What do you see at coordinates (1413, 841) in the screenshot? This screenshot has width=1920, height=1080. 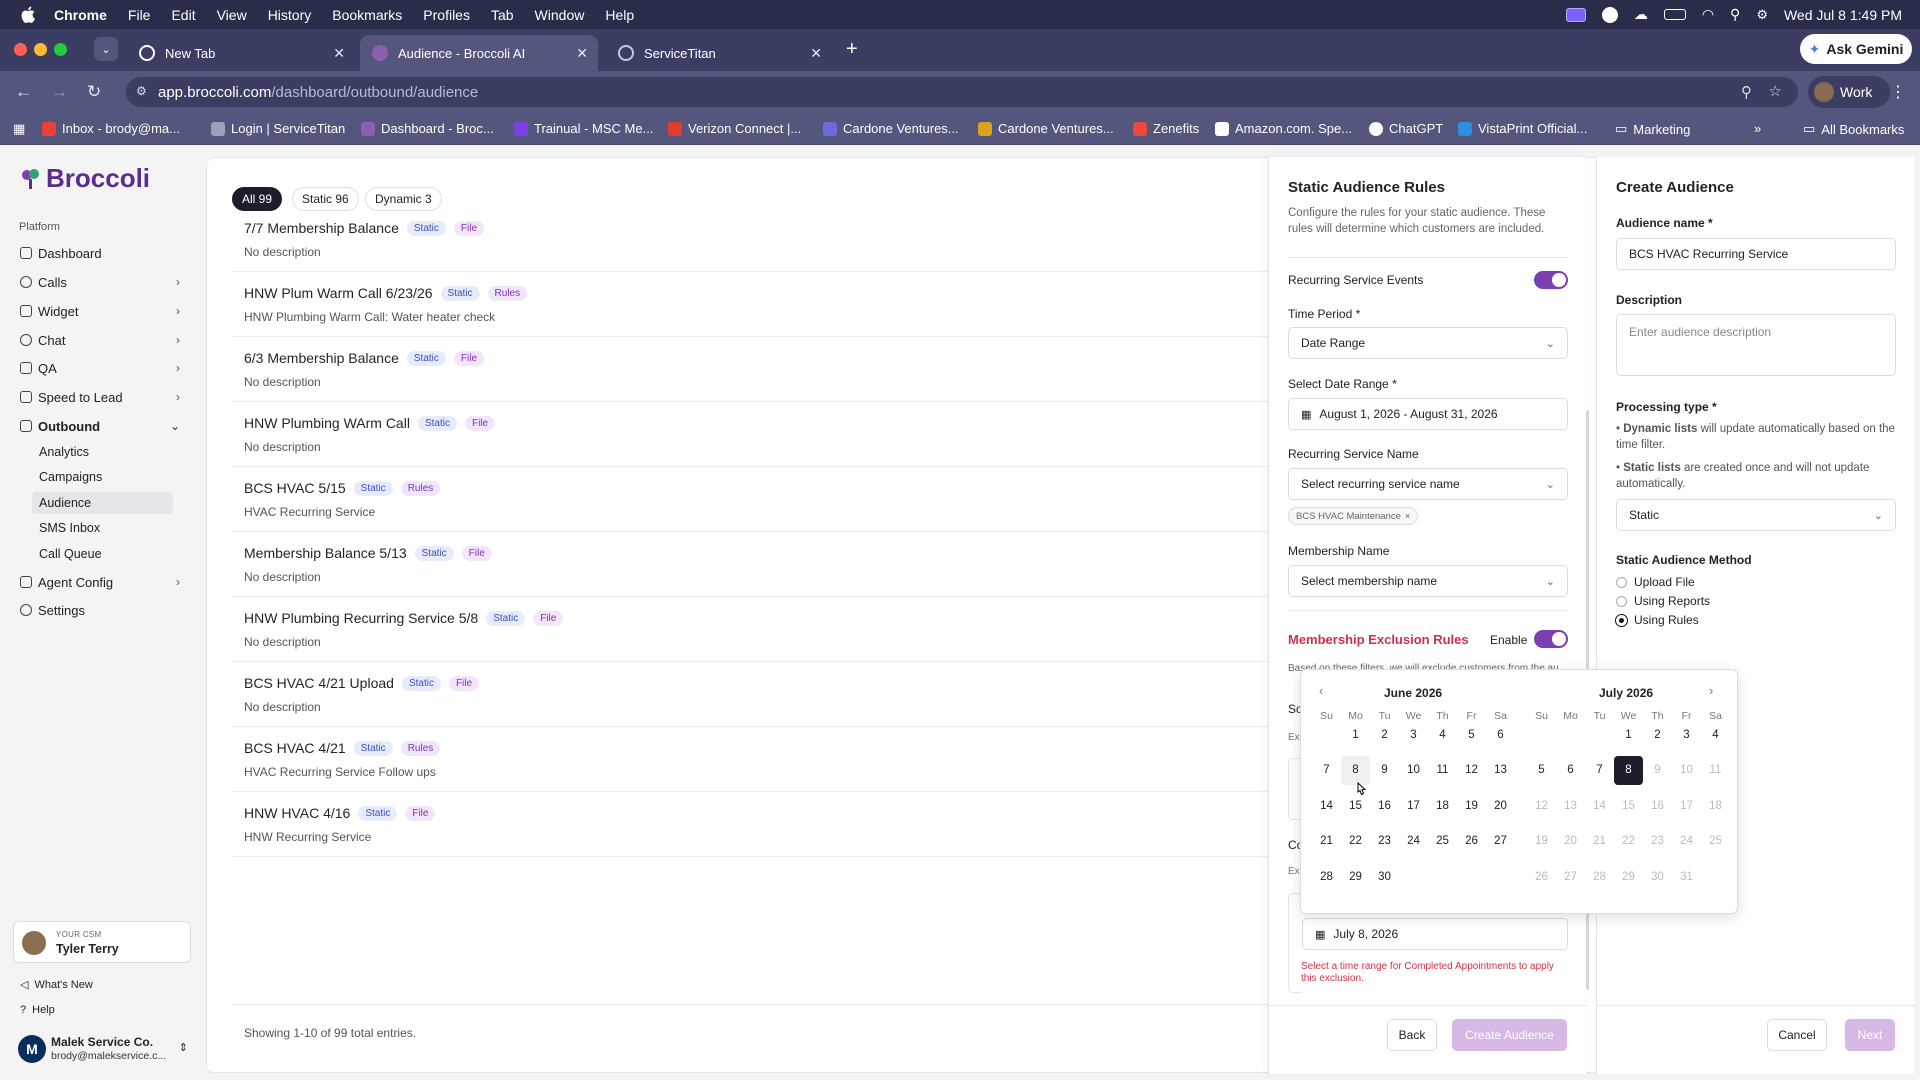 I see `june-day-24: 24` at bounding box center [1413, 841].